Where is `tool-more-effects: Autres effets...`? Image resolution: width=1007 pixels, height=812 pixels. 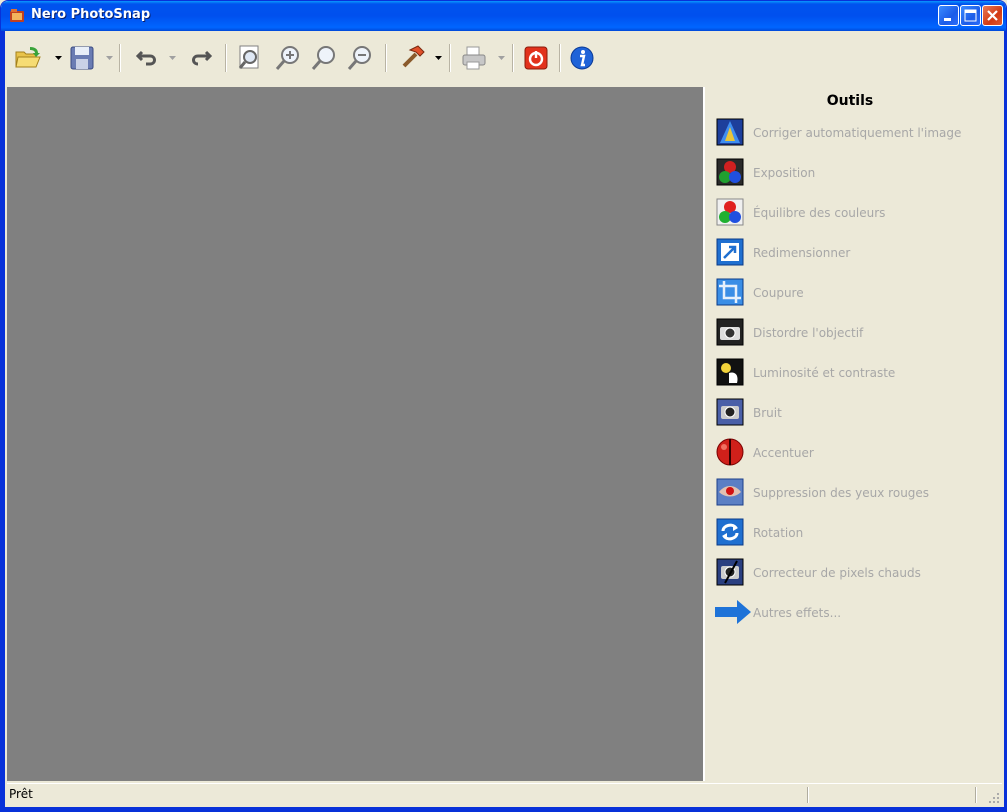 tool-more-effects: Autres effets... is located at coordinates (855, 613).